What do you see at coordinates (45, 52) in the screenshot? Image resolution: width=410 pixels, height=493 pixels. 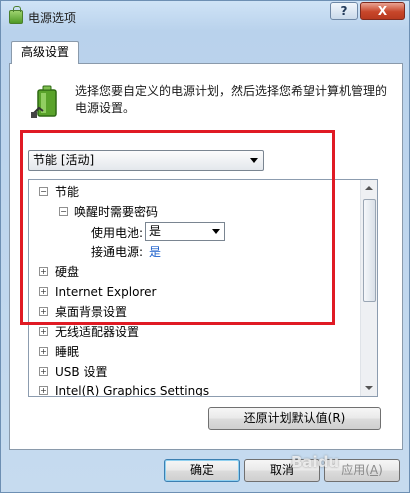 I see `tab-advanced-settings: 高级设置` at bounding box center [45, 52].